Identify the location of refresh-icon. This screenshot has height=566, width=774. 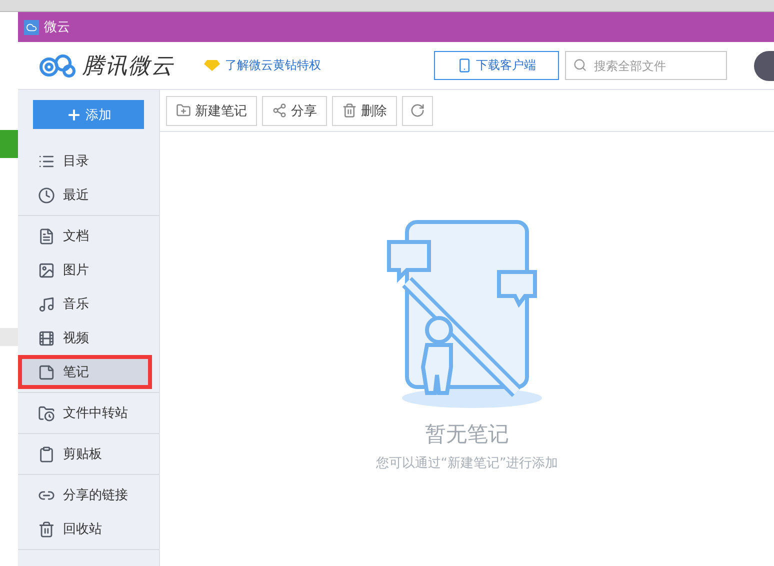
(417, 110).